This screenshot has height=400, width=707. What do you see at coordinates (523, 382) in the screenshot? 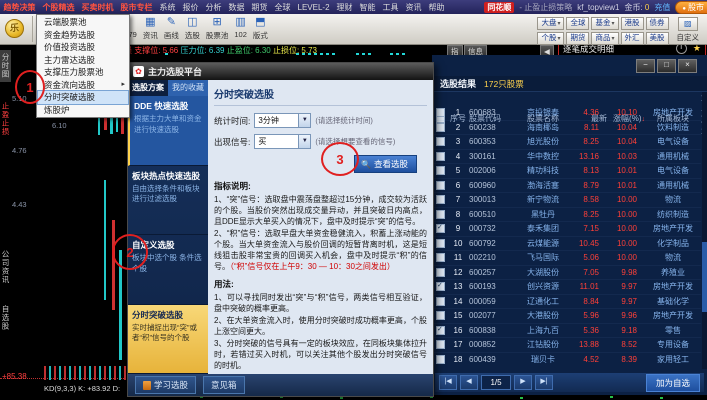
I see `next-page-button: ▶` at bounding box center [523, 382].